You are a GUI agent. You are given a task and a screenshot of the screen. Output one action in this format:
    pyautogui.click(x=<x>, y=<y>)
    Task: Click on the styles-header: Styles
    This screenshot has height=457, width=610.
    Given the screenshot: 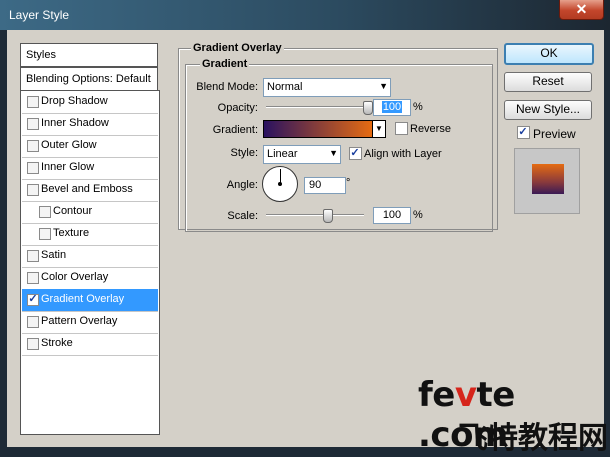 What is the action you would take?
    pyautogui.click(x=89, y=55)
    